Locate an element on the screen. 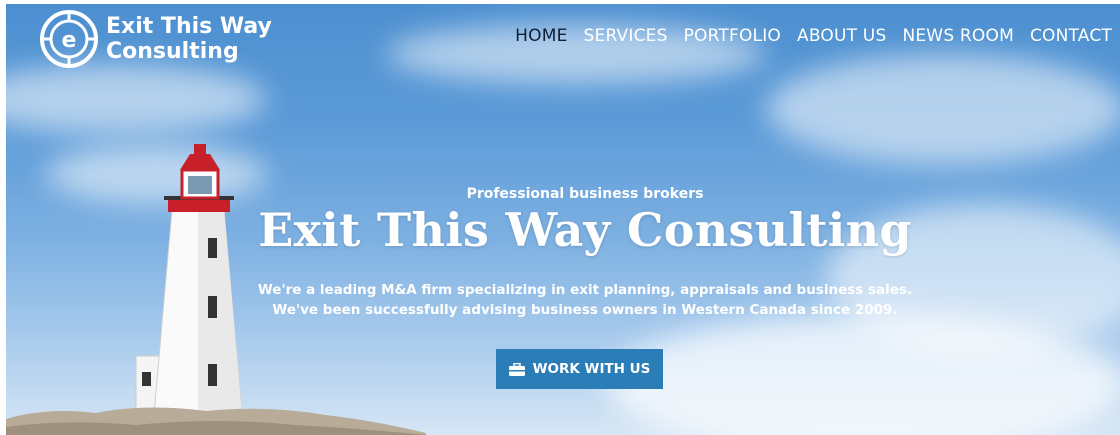 The height and width of the screenshot is (435, 1120). hero-title: Exit This Way Consulting is located at coordinates (585, 230).